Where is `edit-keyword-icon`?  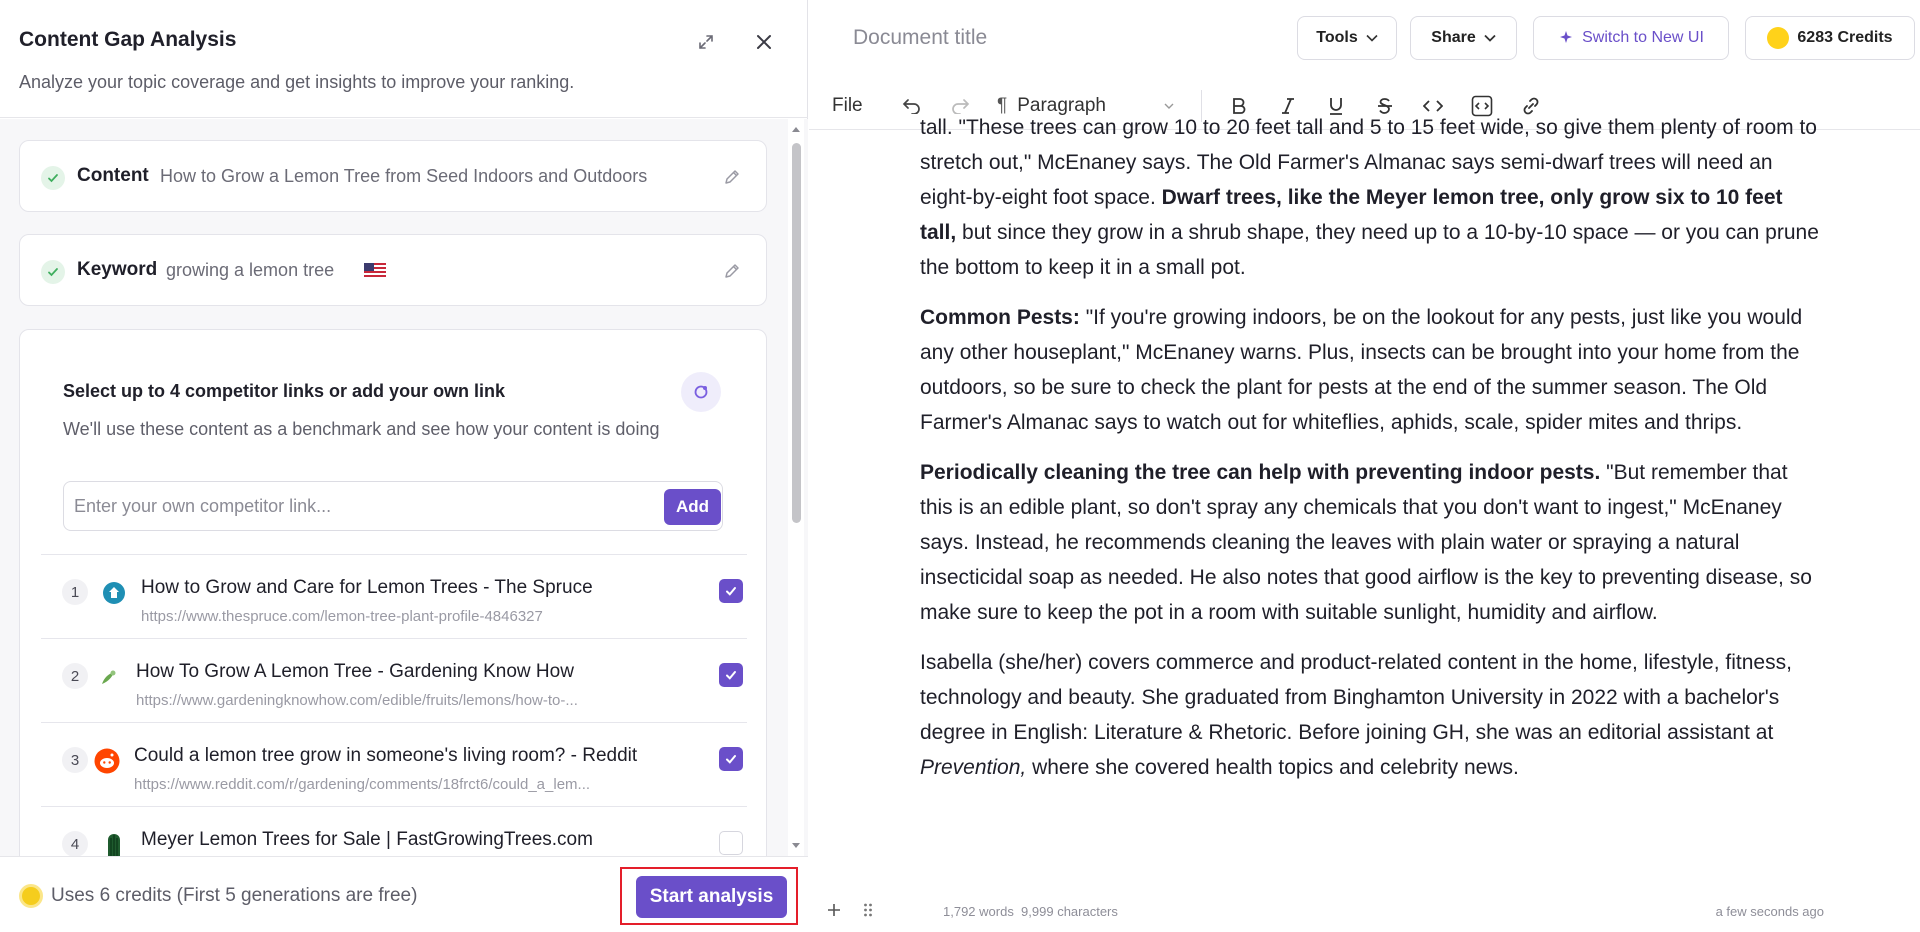
edit-keyword-icon is located at coordinates (732, 271).